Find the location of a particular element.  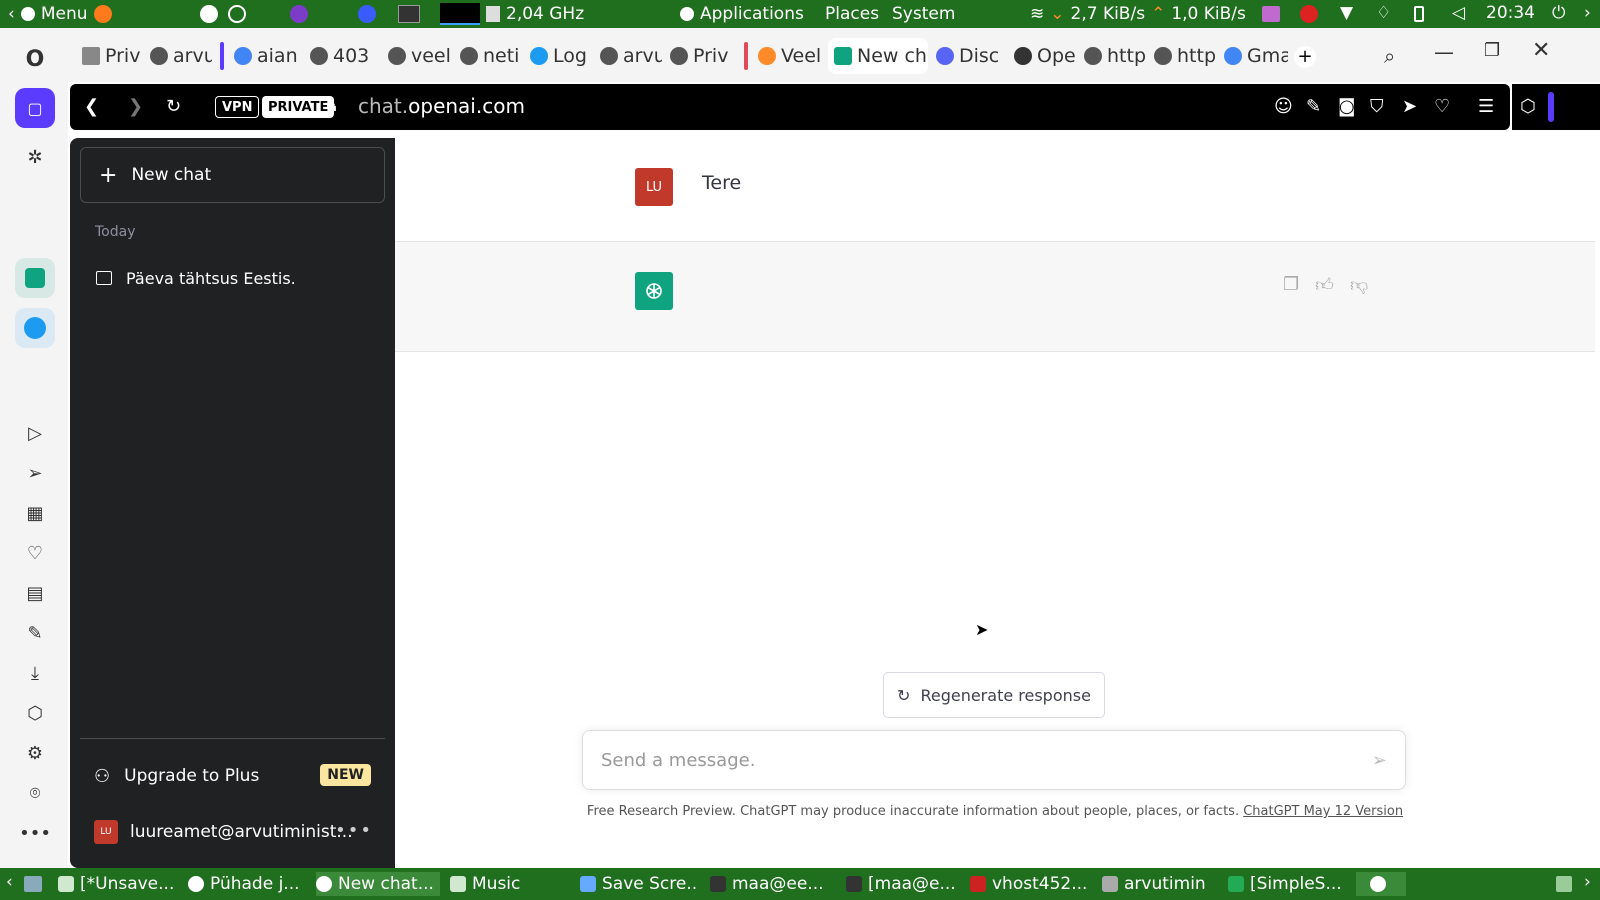

emoji-icon: ☺ is located at coordinates (1283, 106).